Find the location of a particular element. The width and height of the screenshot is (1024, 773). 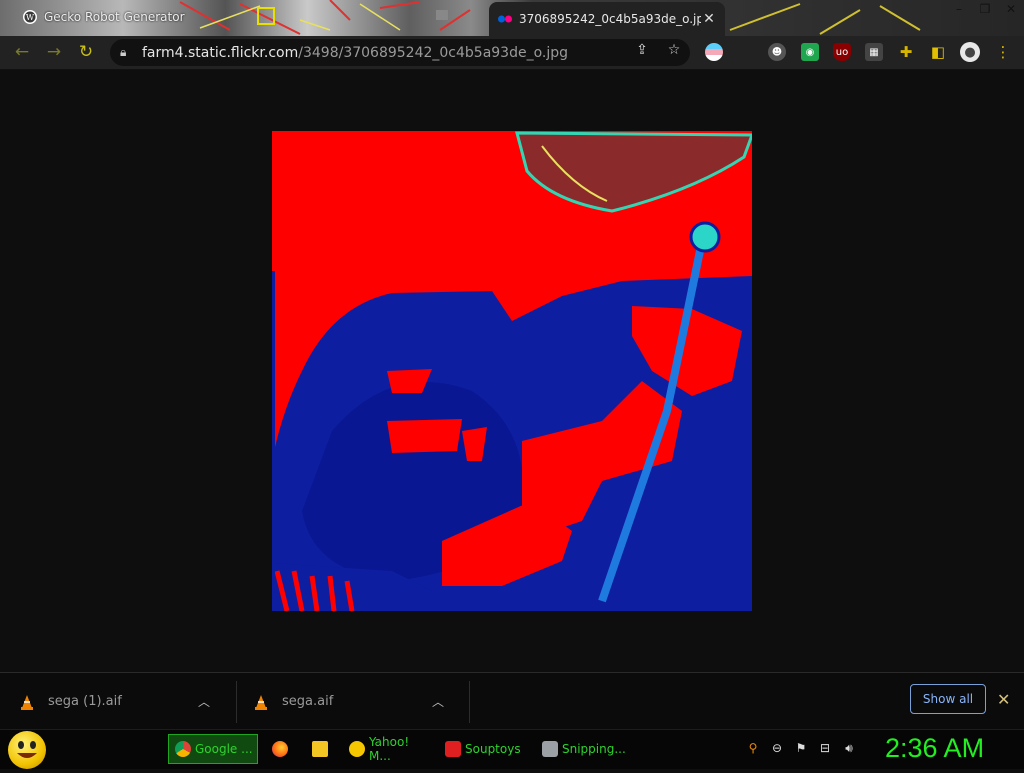

taskbar-button-firefox is located at coordinates (281, 749).